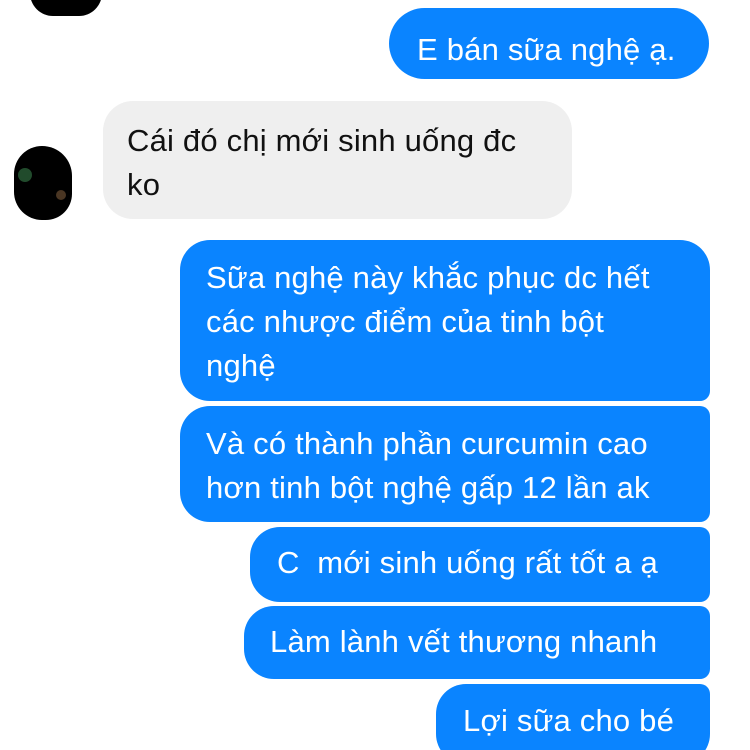  Describe the element at coordinates (337, 160) in the screenshot. I see `message-bubble-incoming: Cái đó chị mới sinh uống đc ko` at that location.